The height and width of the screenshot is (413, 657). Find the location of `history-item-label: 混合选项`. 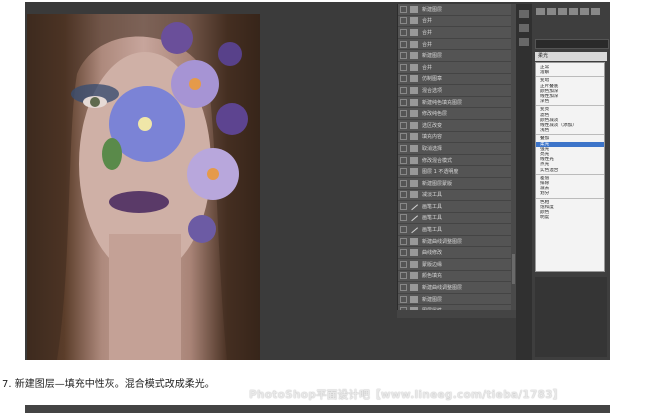

history-item-label: 混合选项 is located at coordinates (432, 90).